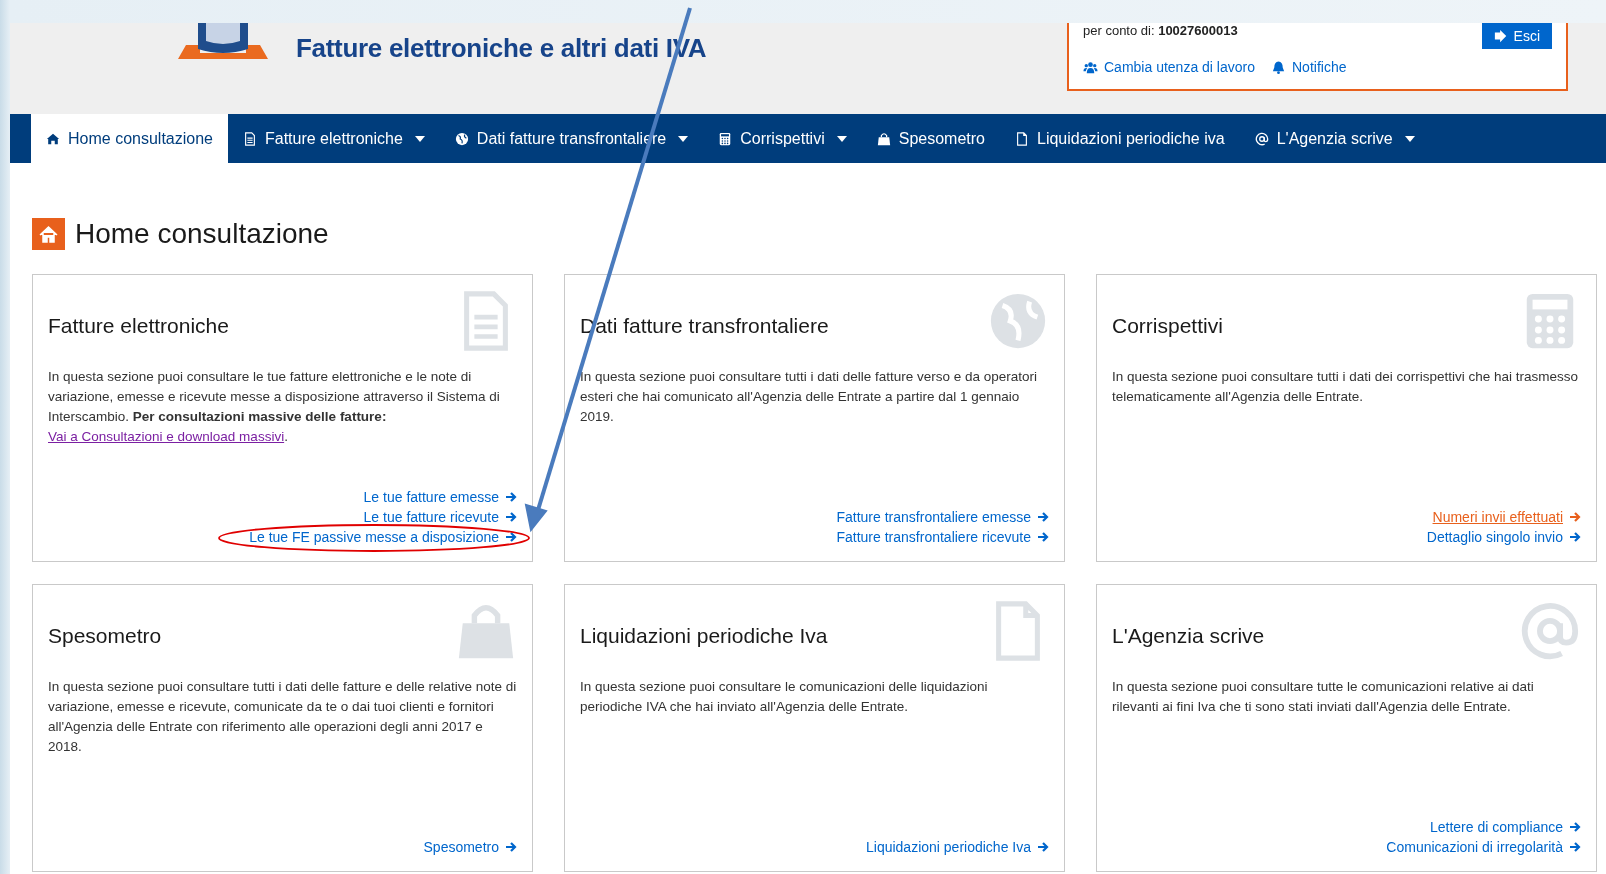  Describe the element at coordinates (1090, 67) in the screenshot. I see `users-icon` at that location.